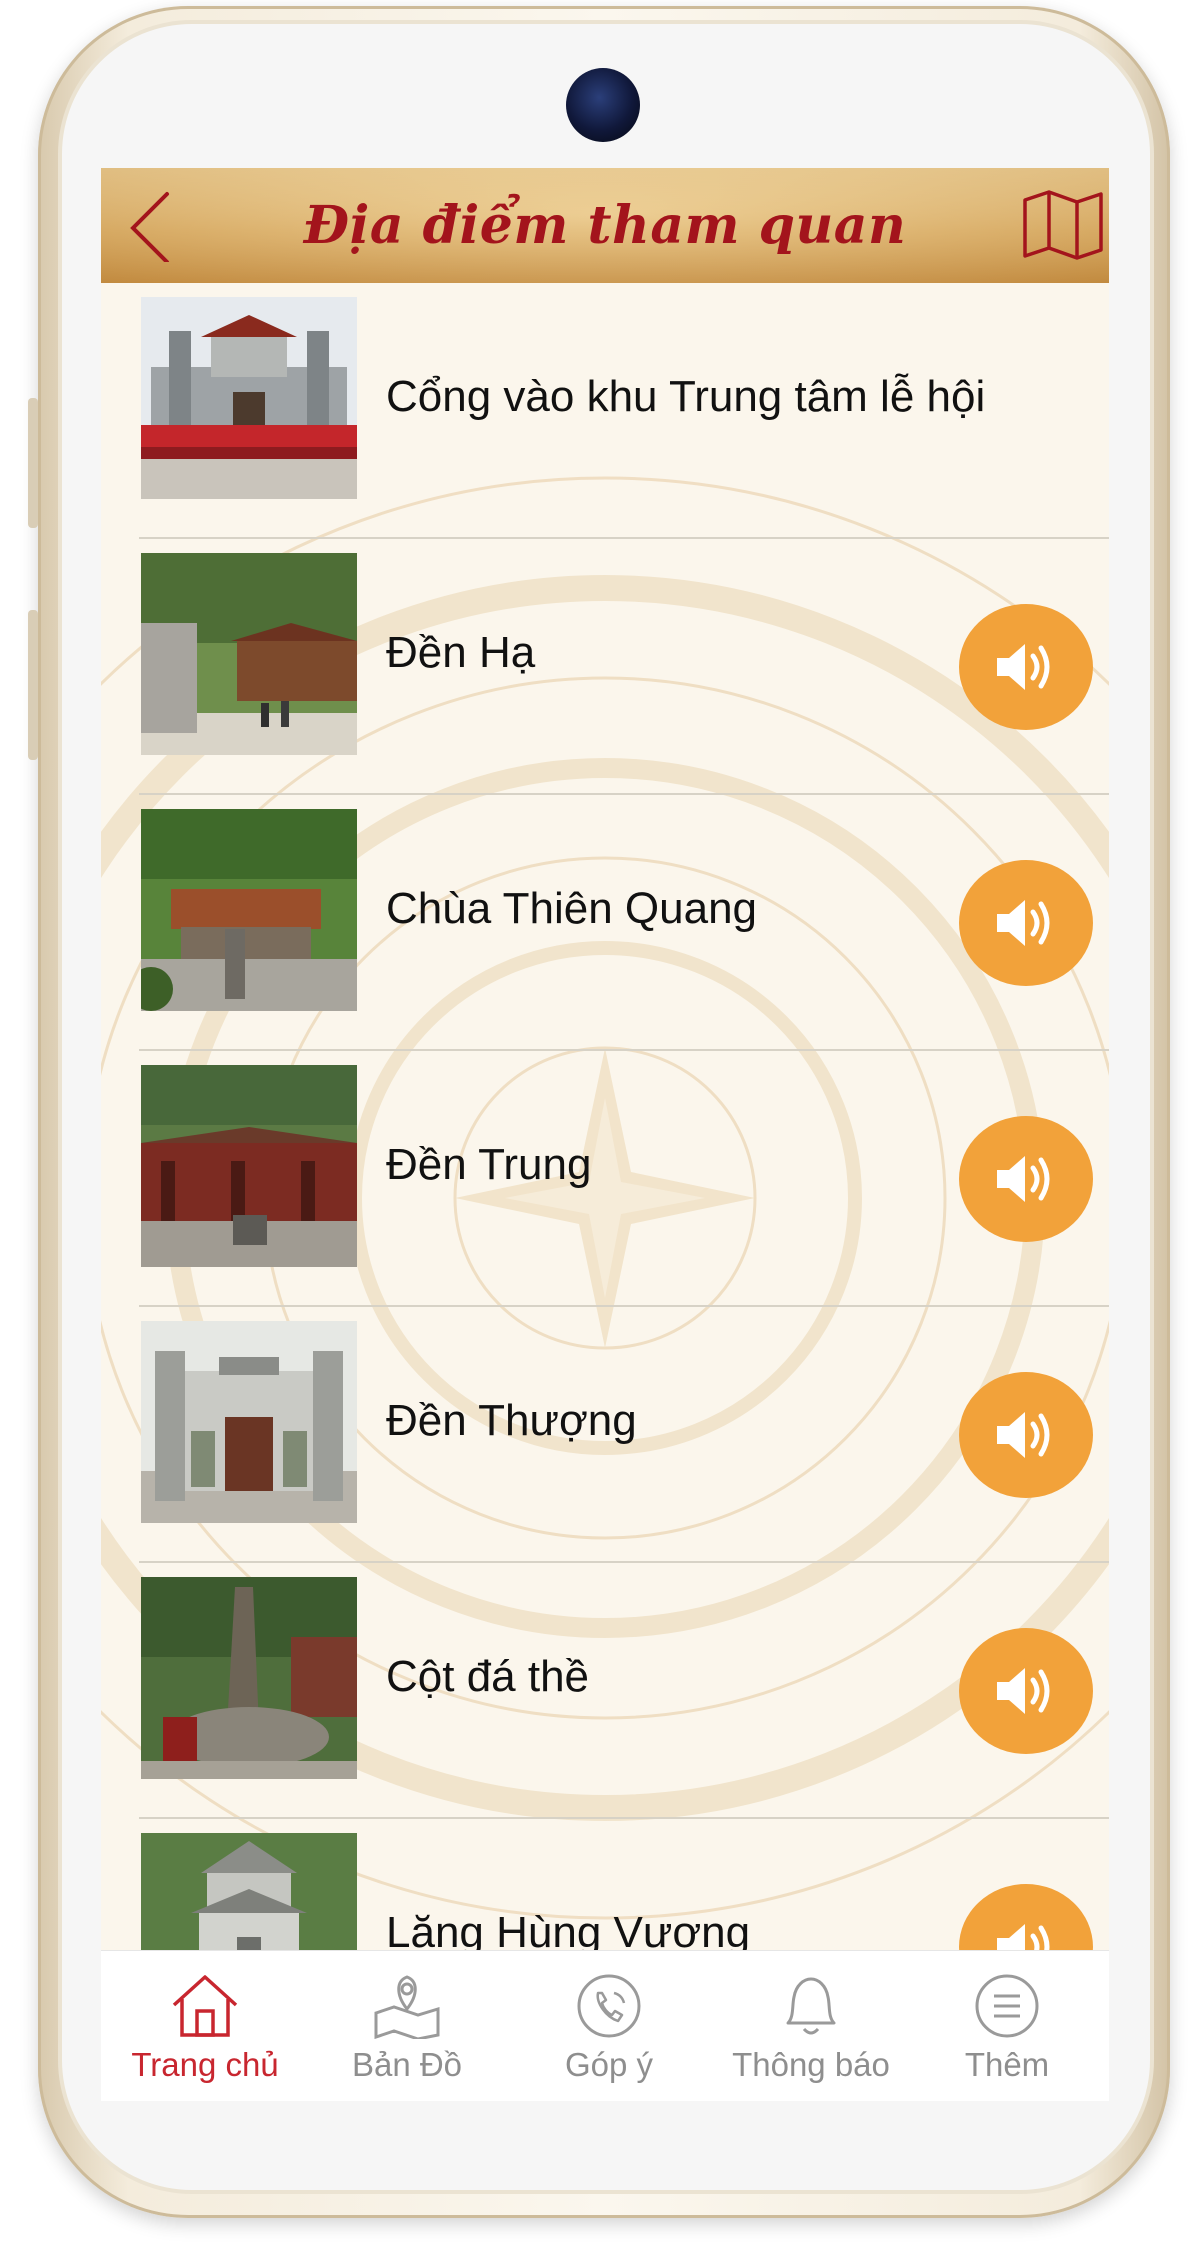 The height and width of the screenshot is (2261, 1200). What do you see at coordinates (461, 652) in the screenshot?
I see `place-name: Đền Hạ` at bounding box center [461, 652].